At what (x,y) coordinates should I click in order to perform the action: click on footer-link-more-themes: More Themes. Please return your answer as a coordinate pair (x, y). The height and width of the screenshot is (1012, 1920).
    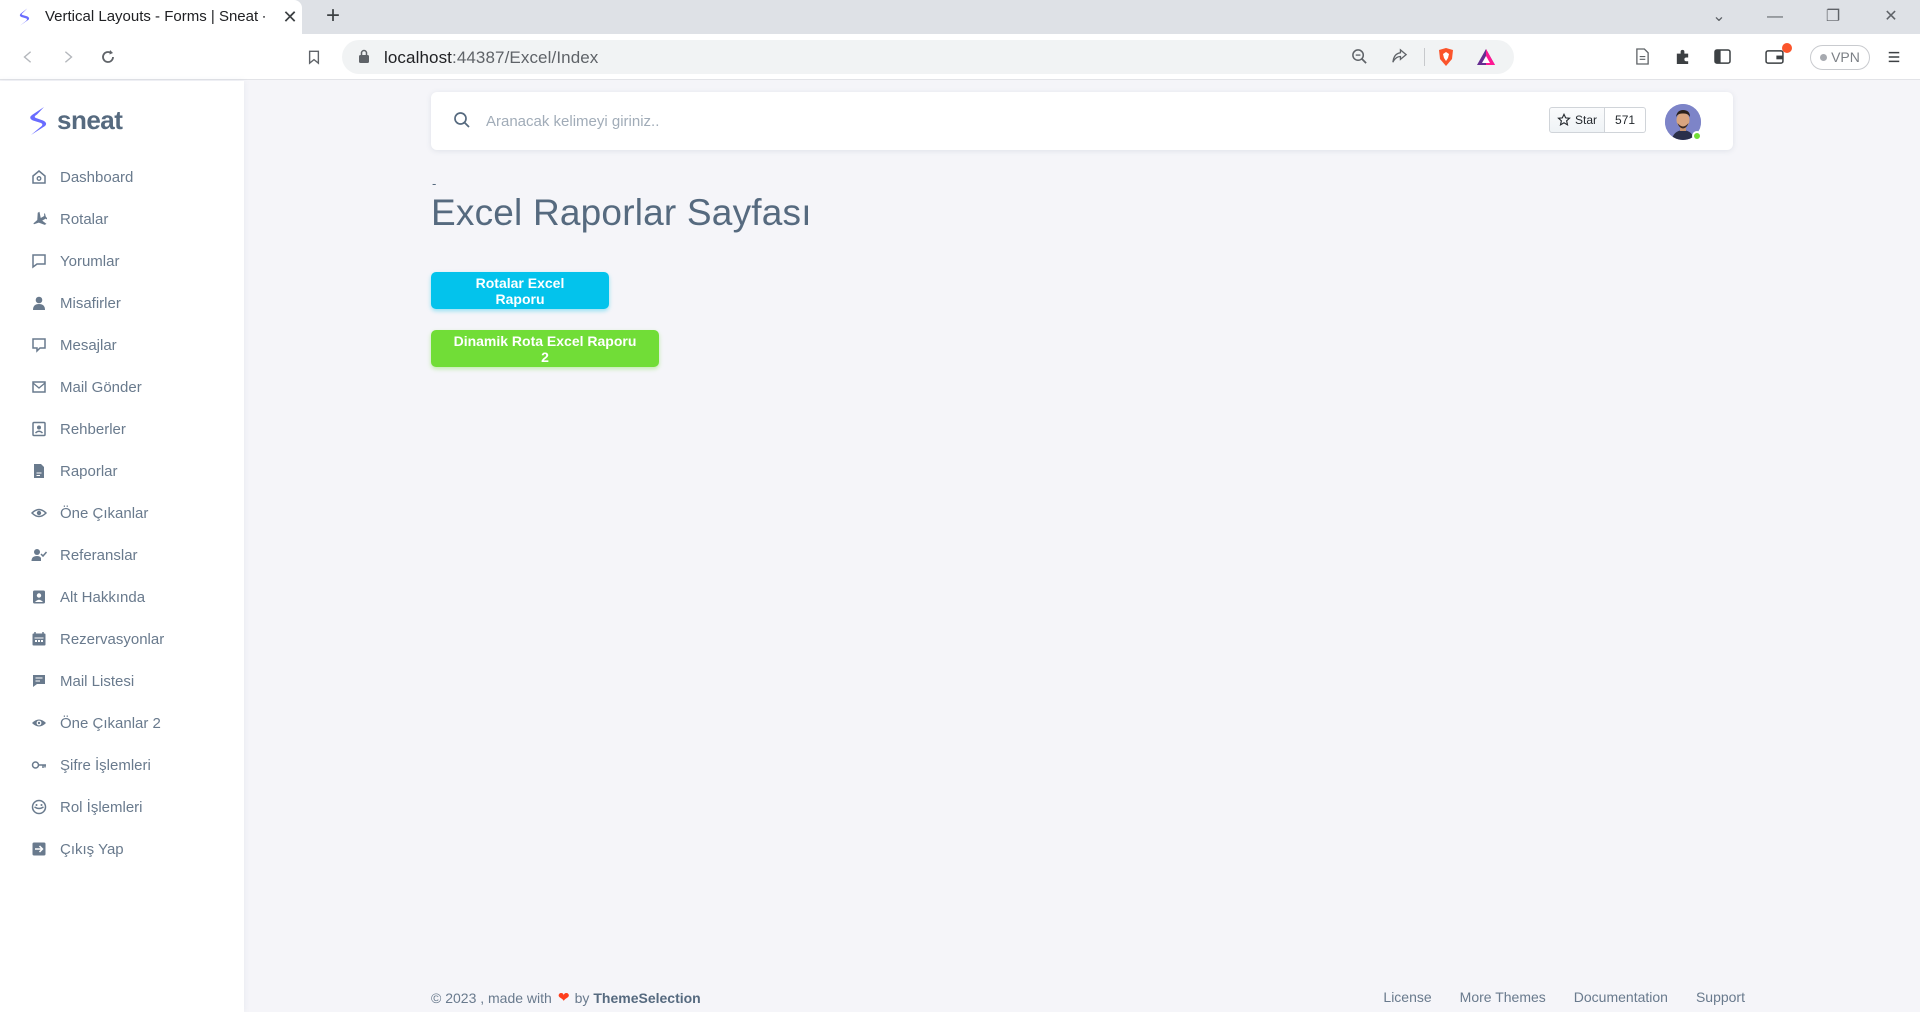
    Looking at the image, I should click on (1503, 997).